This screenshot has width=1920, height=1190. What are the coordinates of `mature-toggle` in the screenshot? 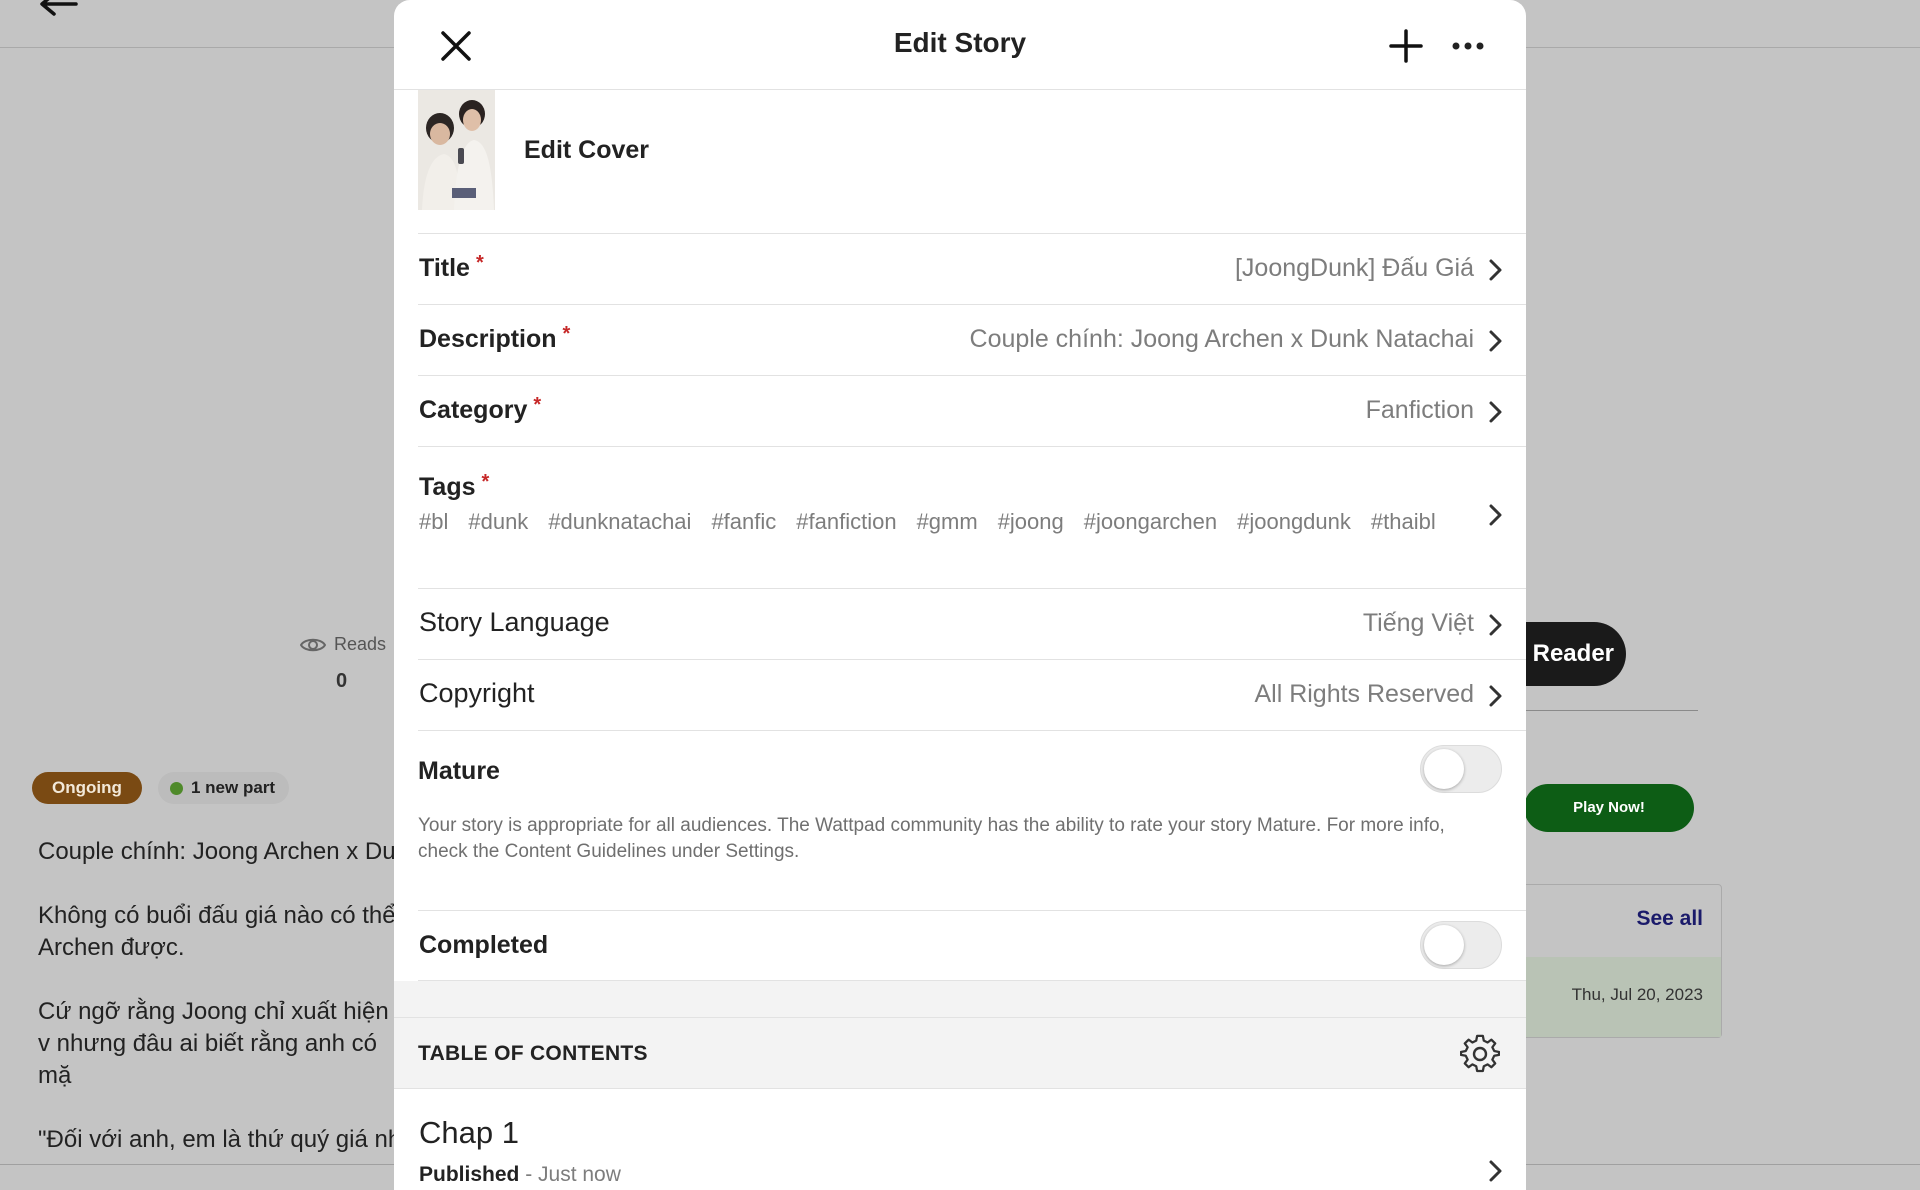 It's located at (1461, 769).